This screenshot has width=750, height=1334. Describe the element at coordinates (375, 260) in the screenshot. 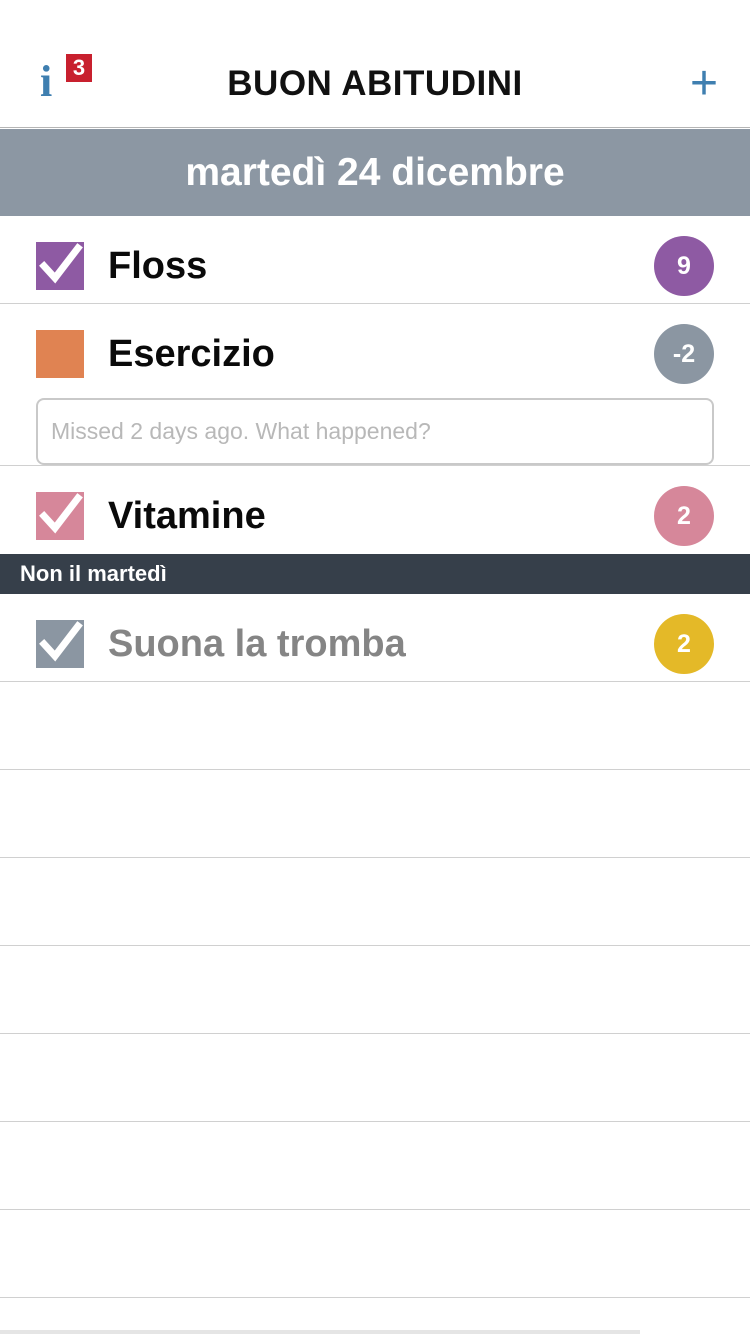

I see `habit-row-floss: Floss 9` at that location.